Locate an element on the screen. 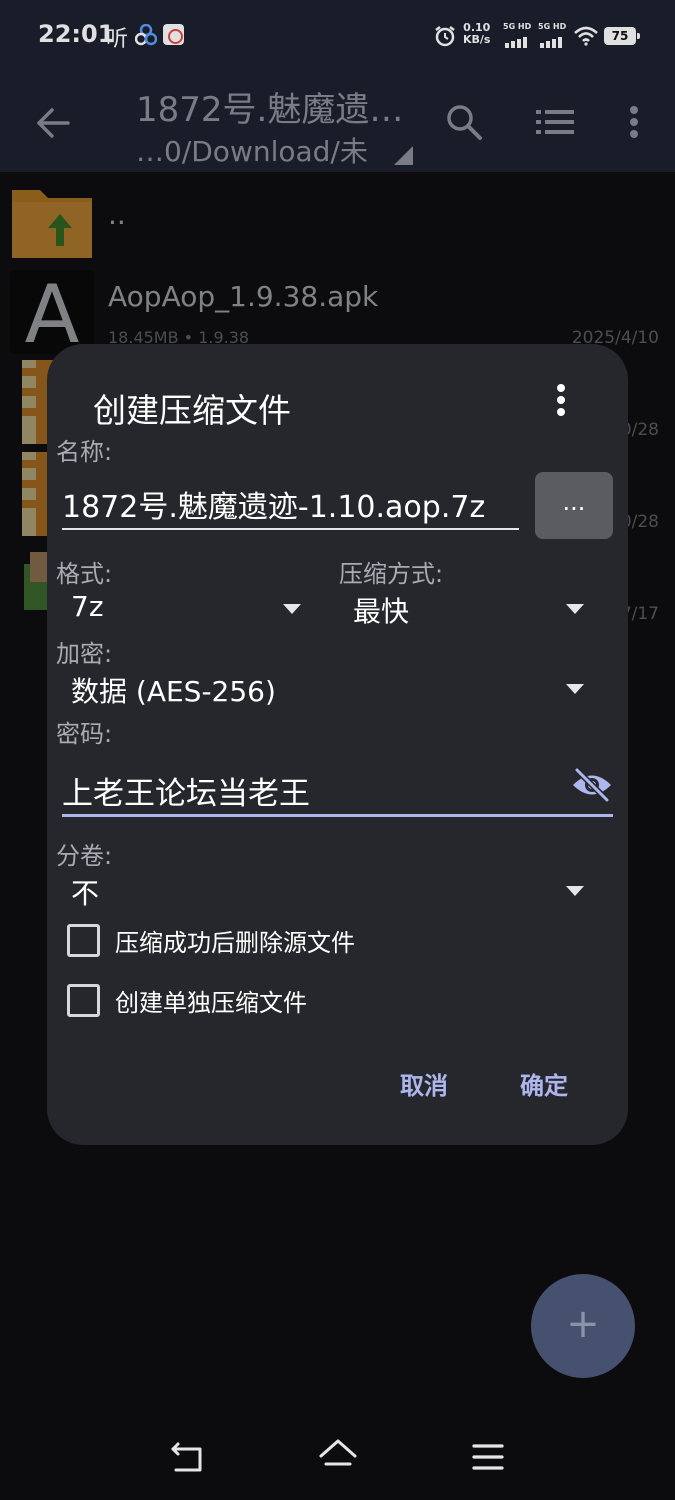 This screenshot has width=675, height=1500. format-select: 7z is located at coordinates (189, 612).